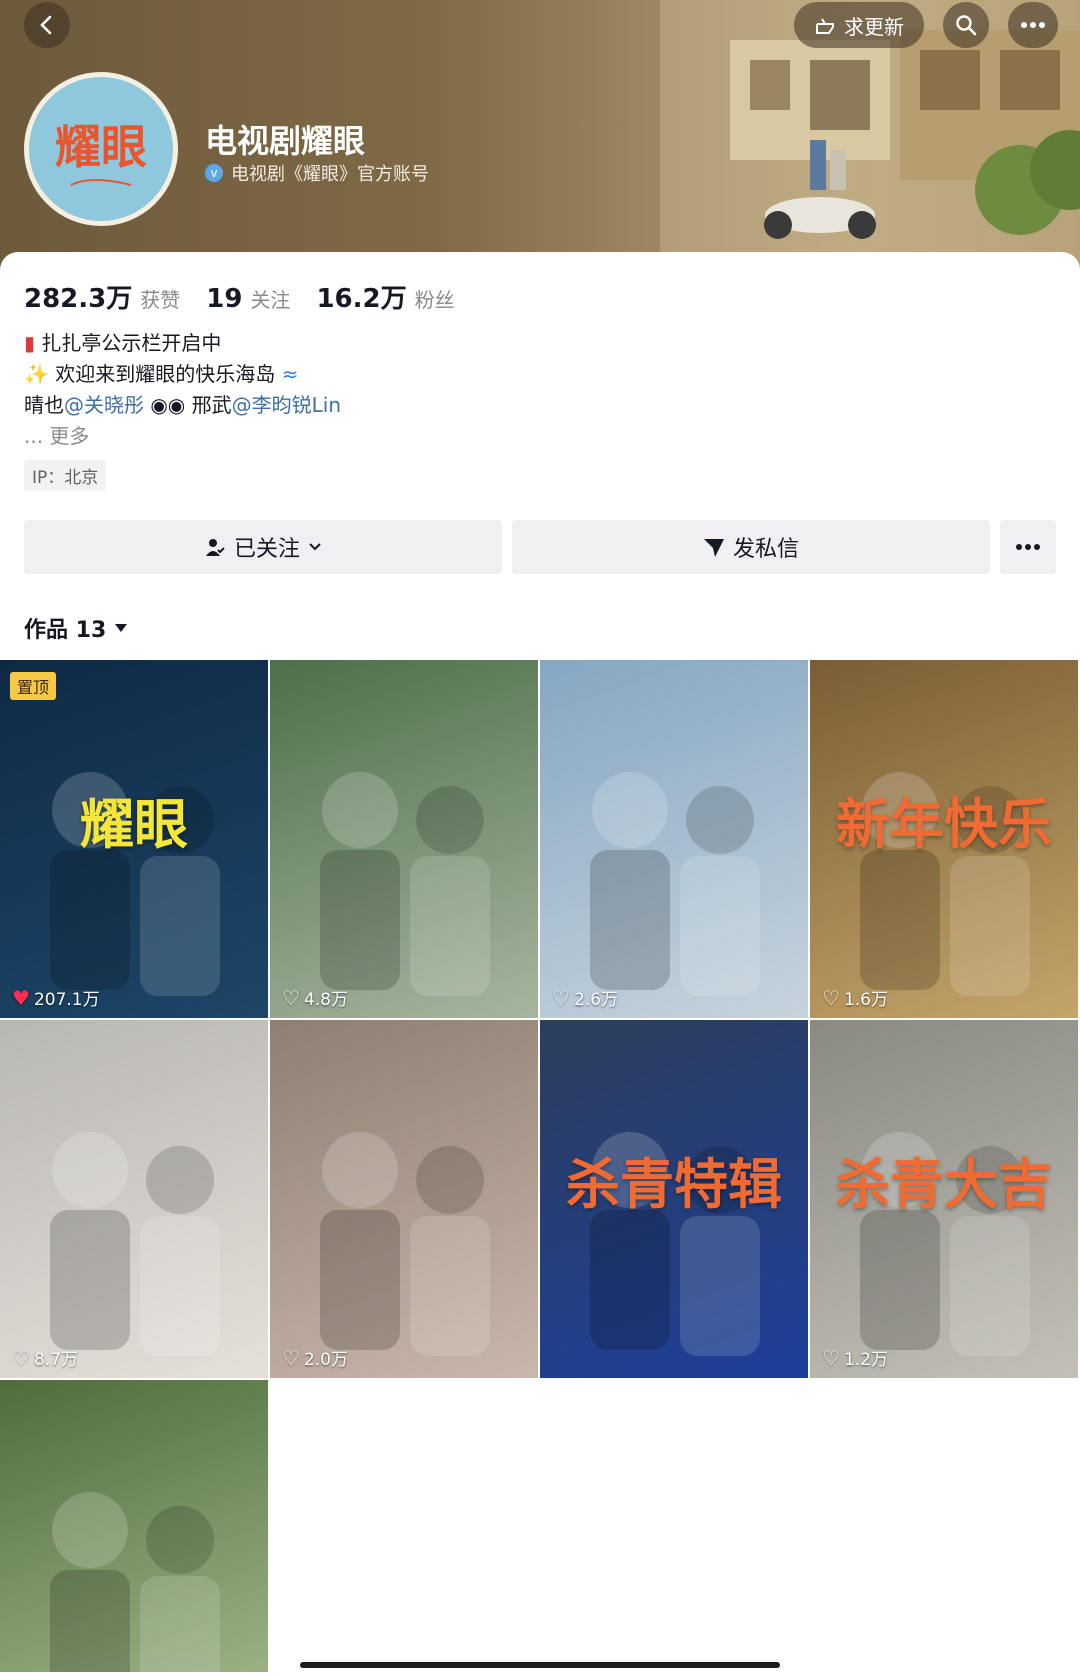 Image resolution: width=1080 pixels, height=1677 pixels. What do you see at coordinates (266, 549) in the screenshot?
I see `following-button-label: 已关注` at bounding box center [266, 549].